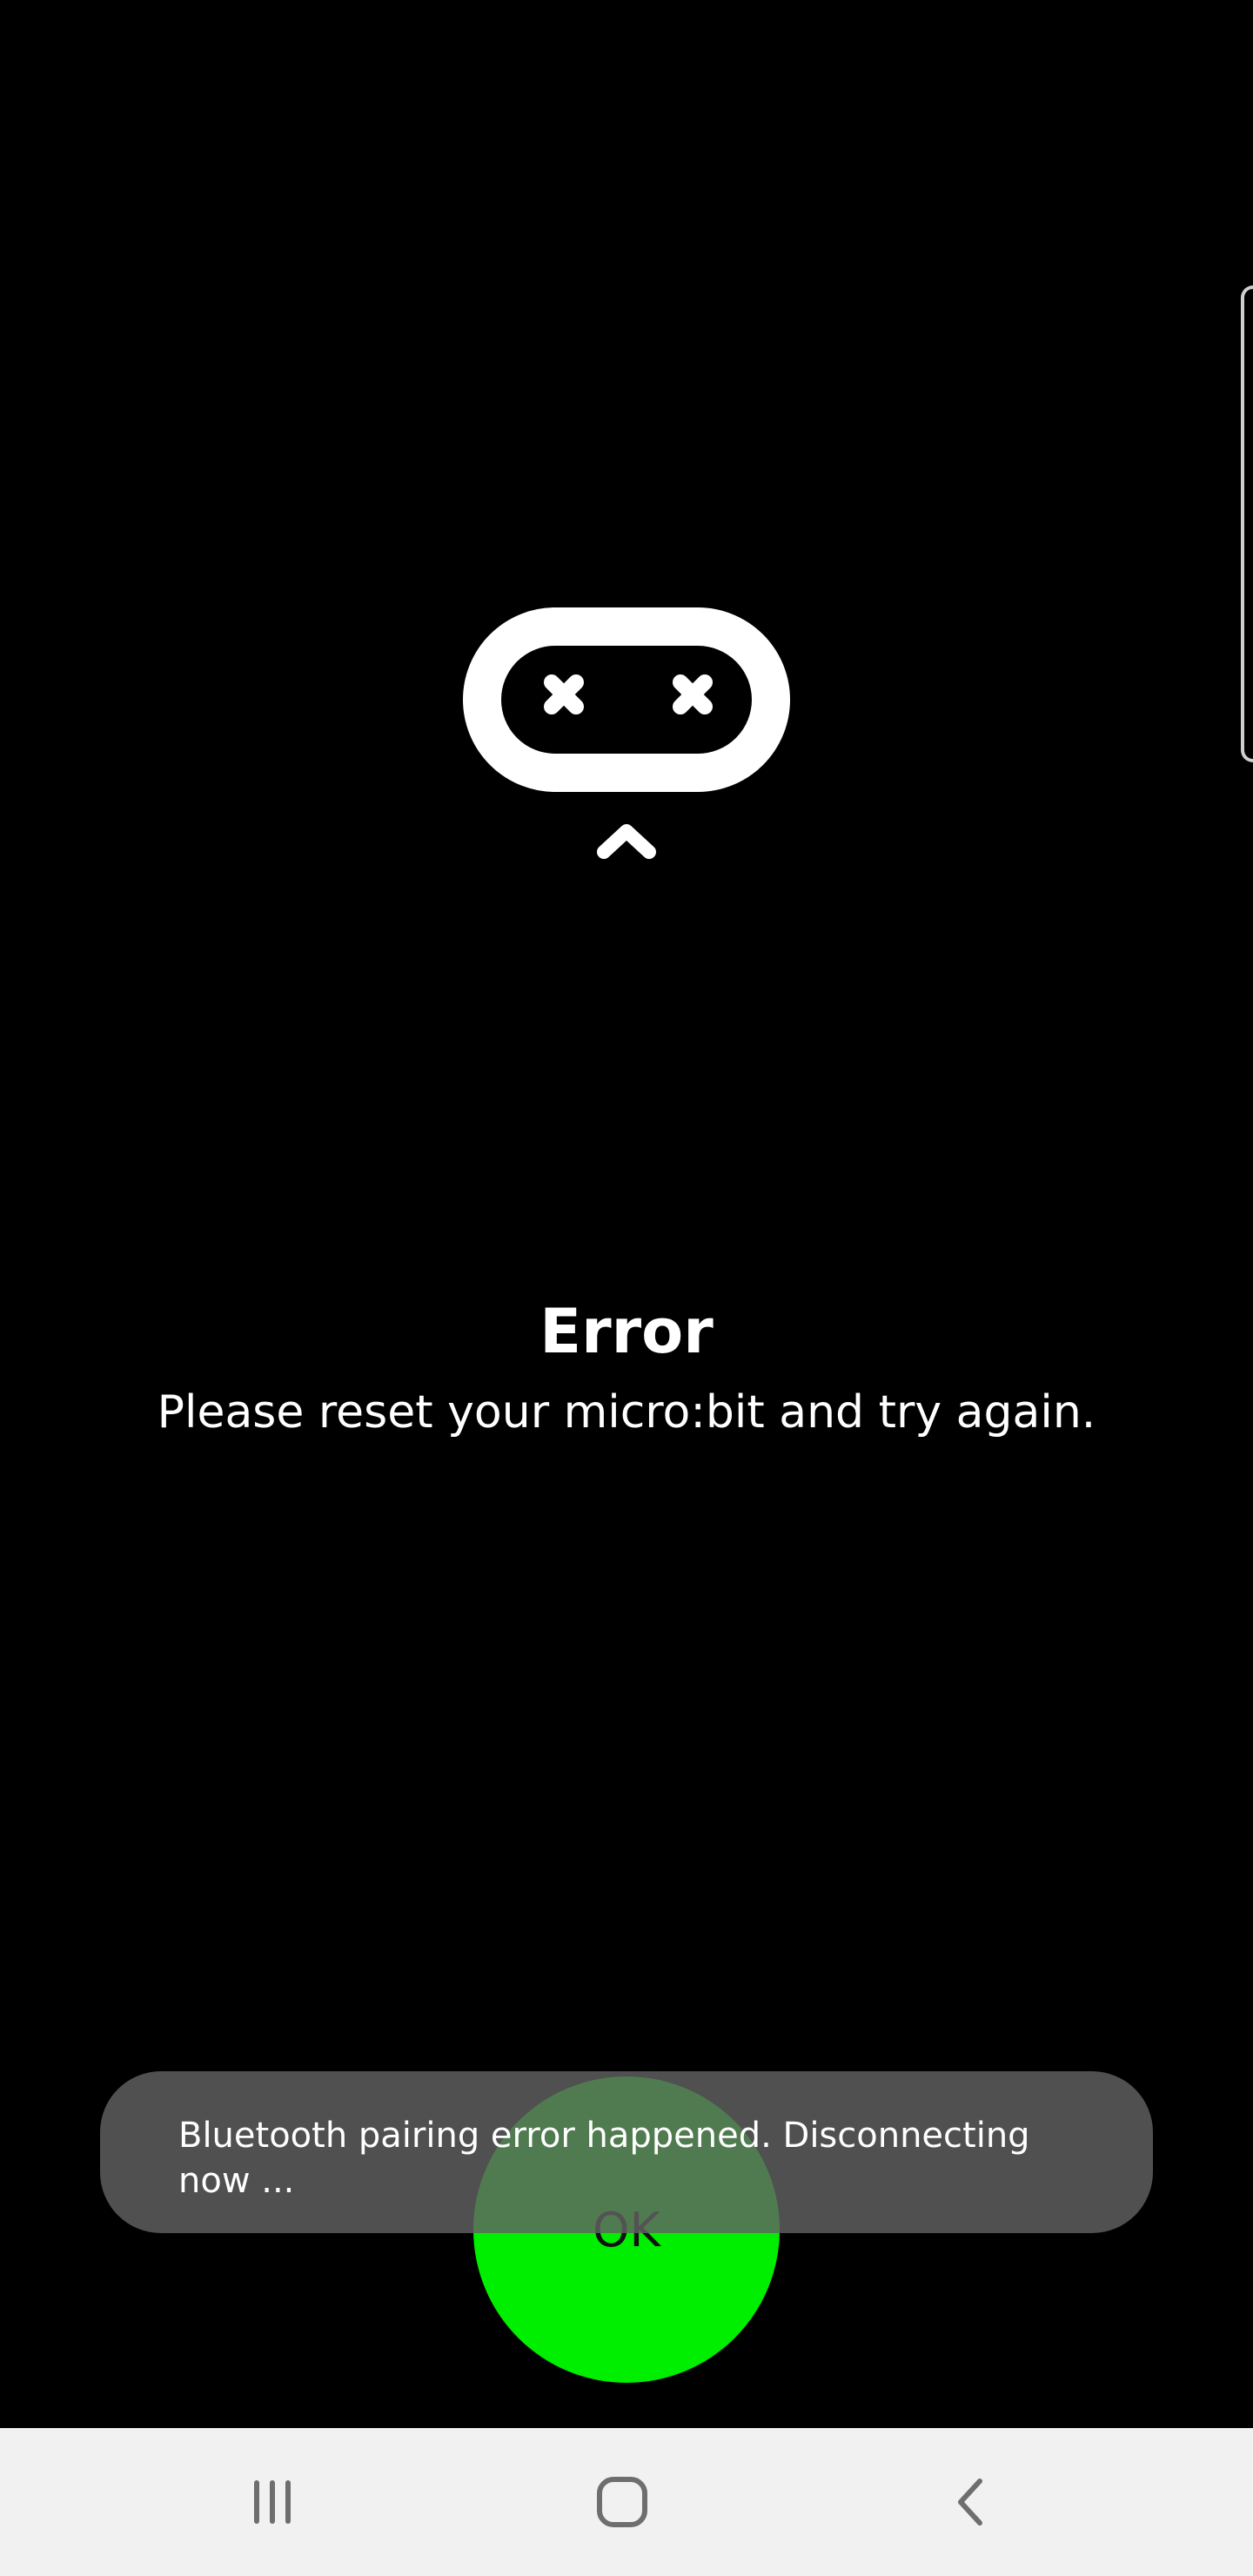  What do you see at coordinates (626, 841) in the screenshot?
I see `chevron-up-icon` at bounding box center [626, 841].